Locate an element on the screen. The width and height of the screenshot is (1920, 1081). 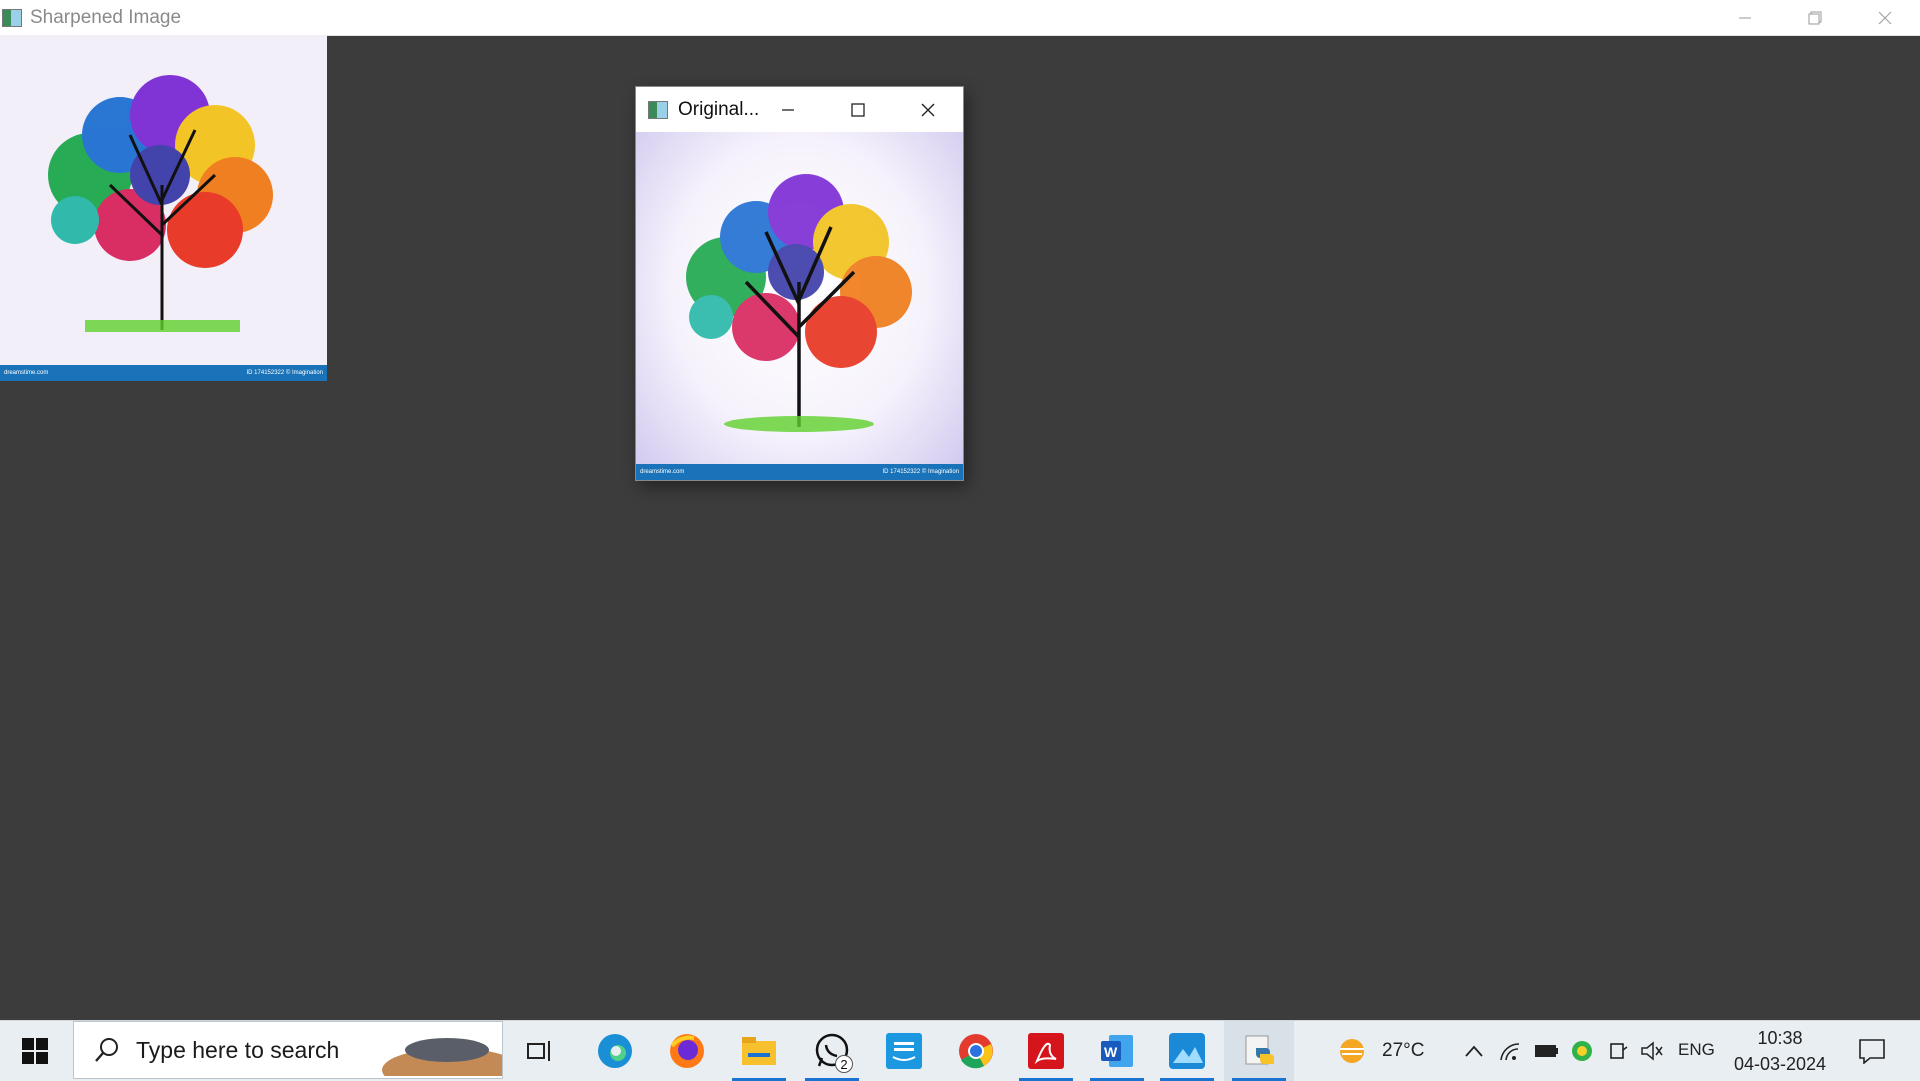
clock-time: 10:38 is located at coordinates (1780, 1038).